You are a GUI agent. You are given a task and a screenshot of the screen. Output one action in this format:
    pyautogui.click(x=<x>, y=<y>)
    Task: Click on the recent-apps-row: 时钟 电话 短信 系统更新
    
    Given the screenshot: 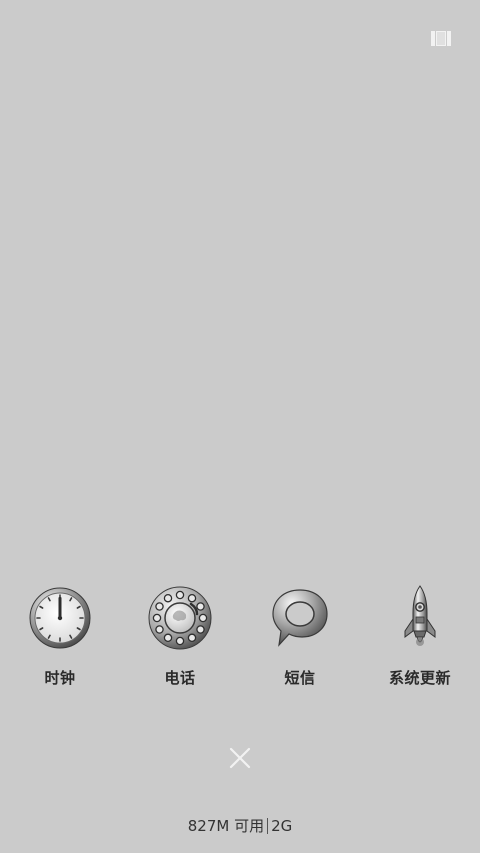 What is the action you would take?
    pyautogui.click(x=240, y=640)
    